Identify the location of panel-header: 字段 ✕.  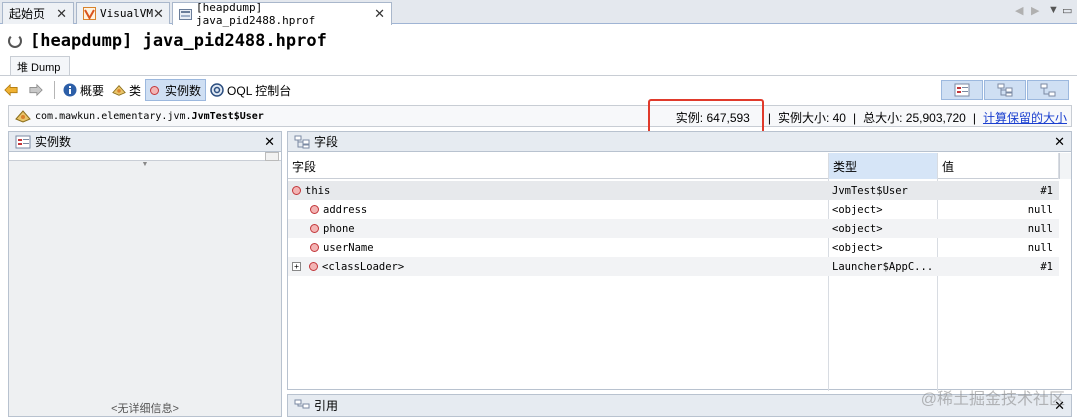
(679, 142).